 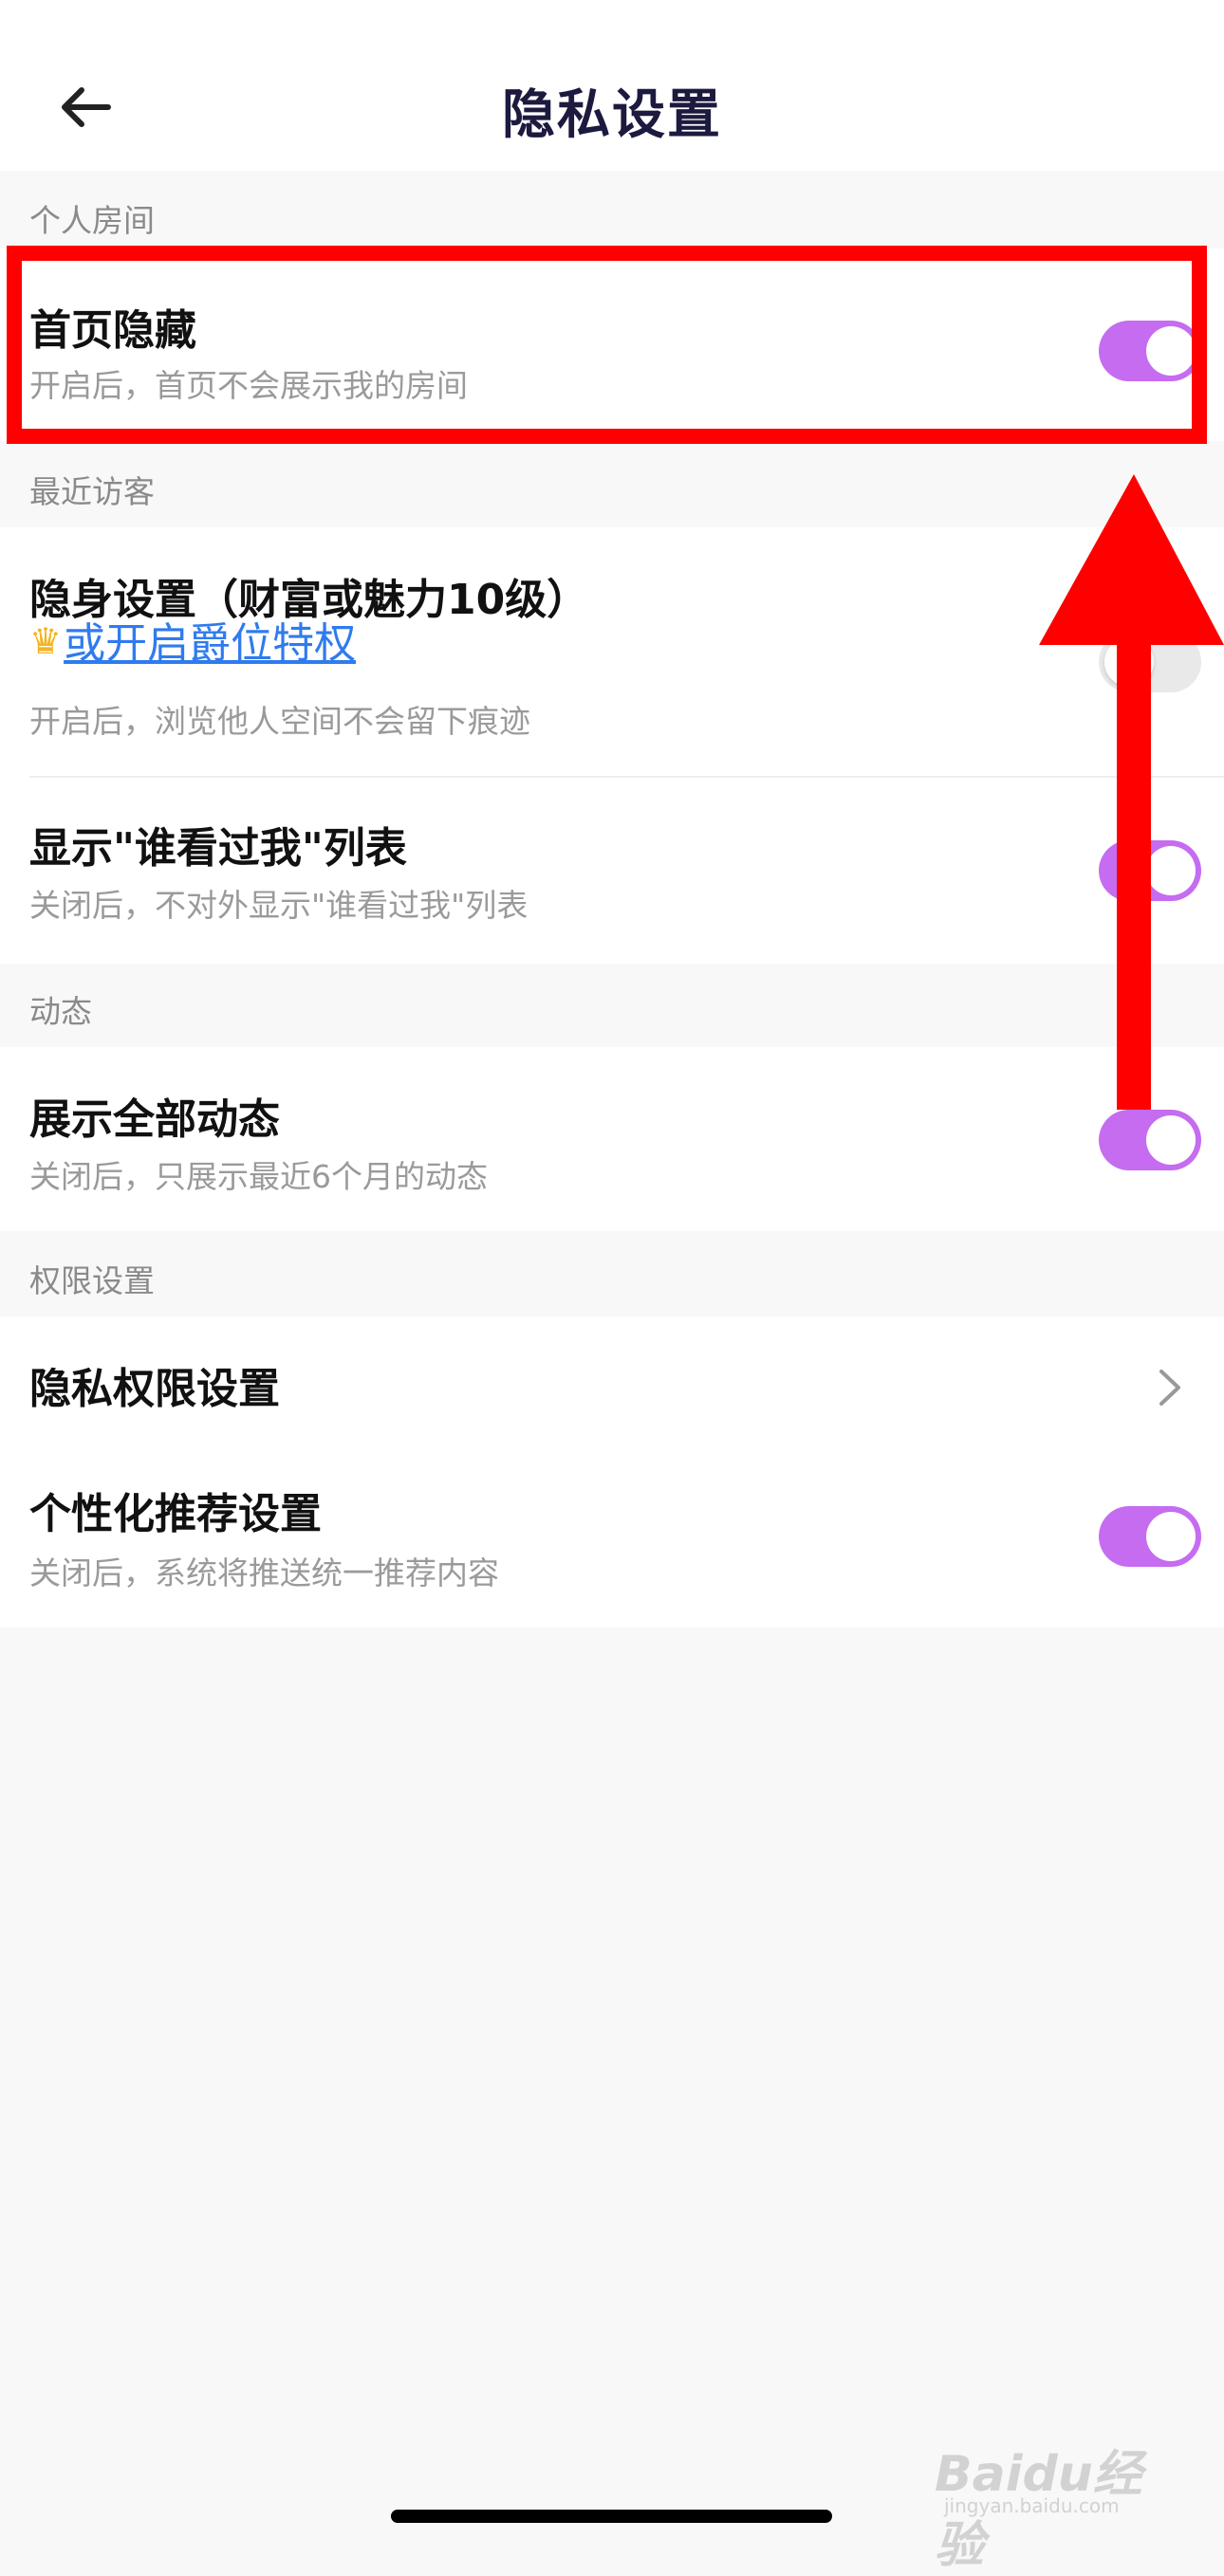 What do you see at coordinates (92, 491) in the screenshot?
I see `section-label-visitors: 最近访客` at bounding box center [92, 491].